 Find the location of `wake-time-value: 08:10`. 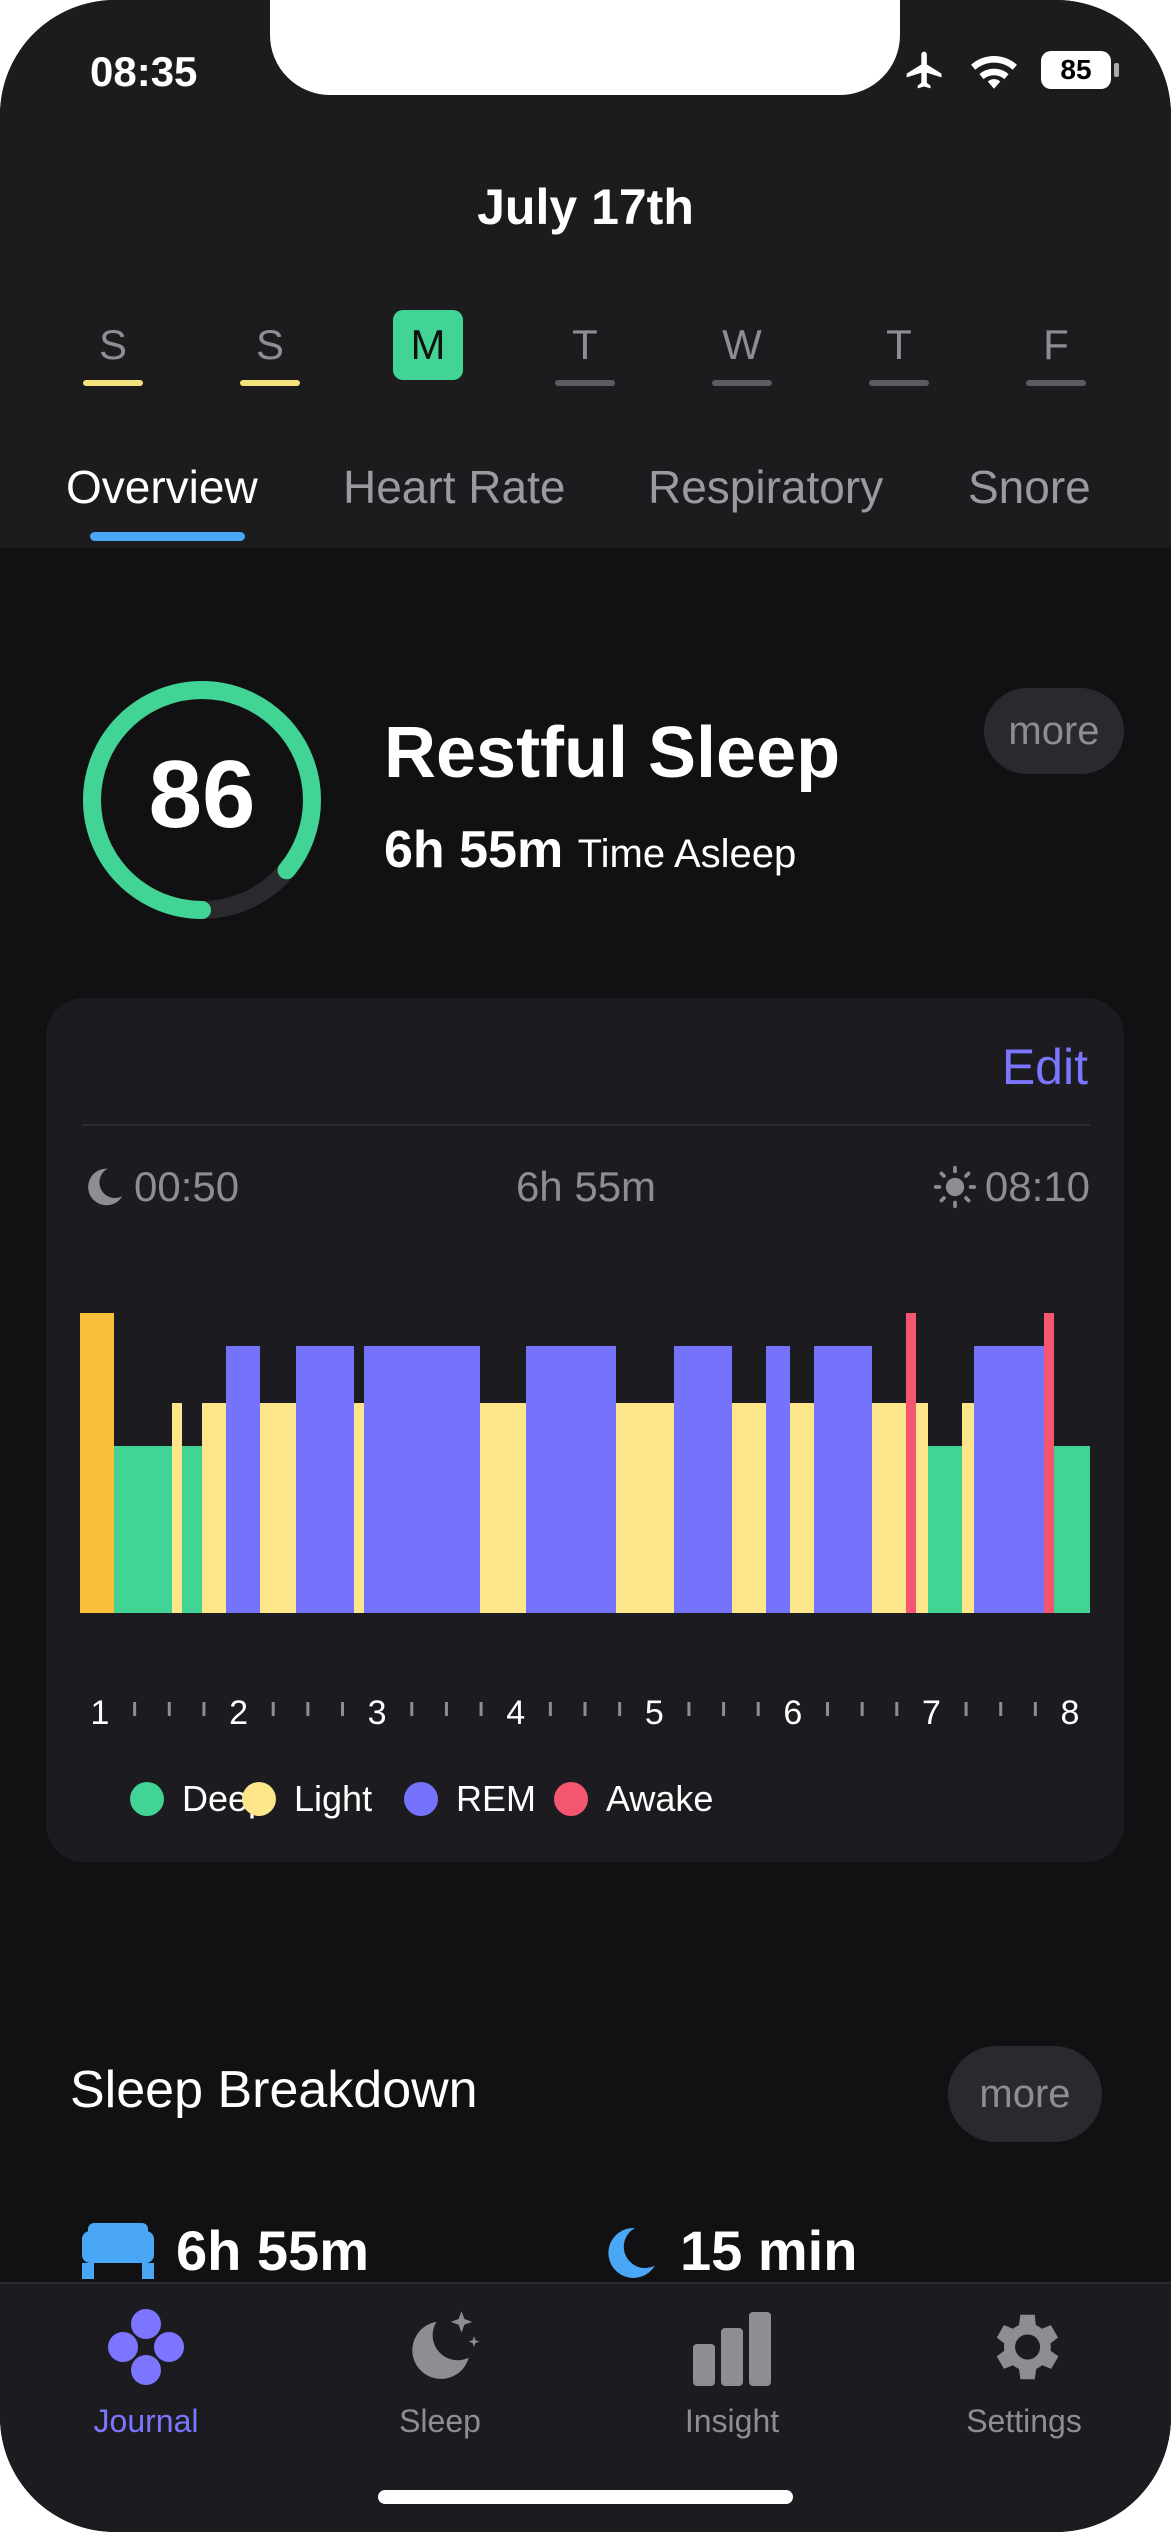

wake-time-value: 08:10 is located at coordinates (1037, 1186).